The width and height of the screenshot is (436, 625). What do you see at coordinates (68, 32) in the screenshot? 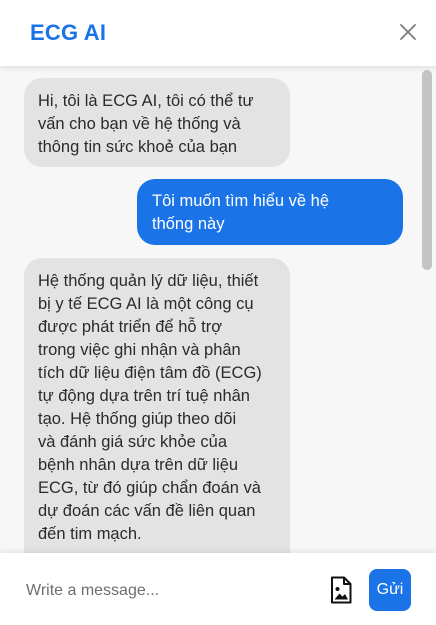
I see `chat-title: ECG AI` at bounding box center [68, 32].